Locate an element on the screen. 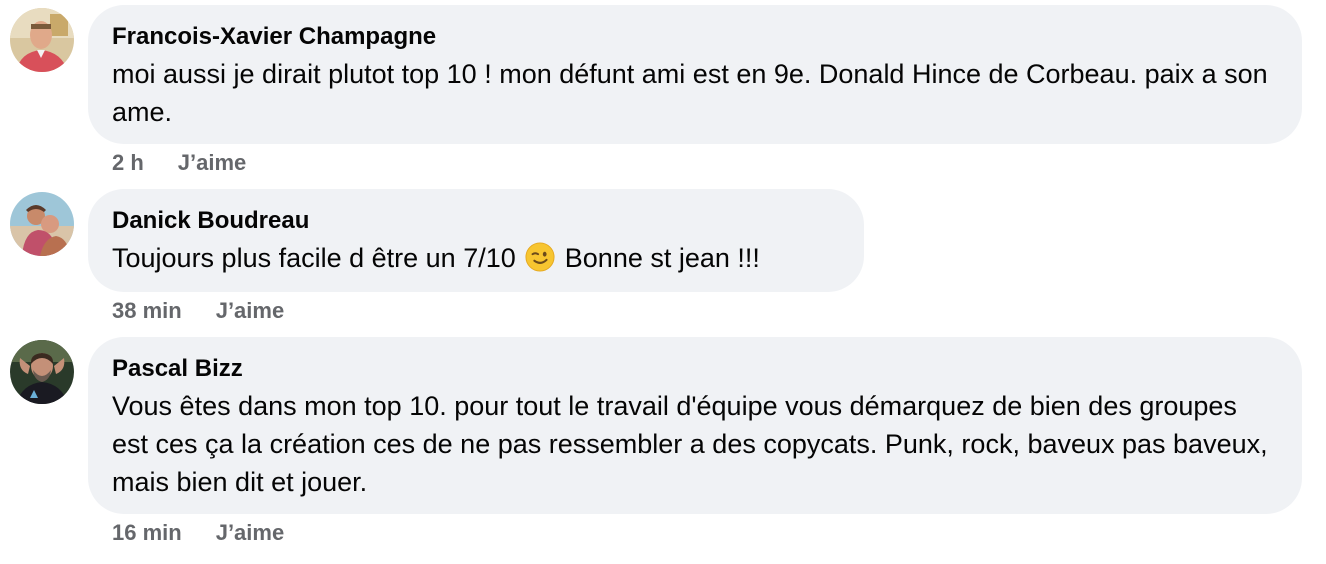 This screenshot has height=564, width=1326. comment-actions: 2 h J’aime is located at coordinates (179, 163).